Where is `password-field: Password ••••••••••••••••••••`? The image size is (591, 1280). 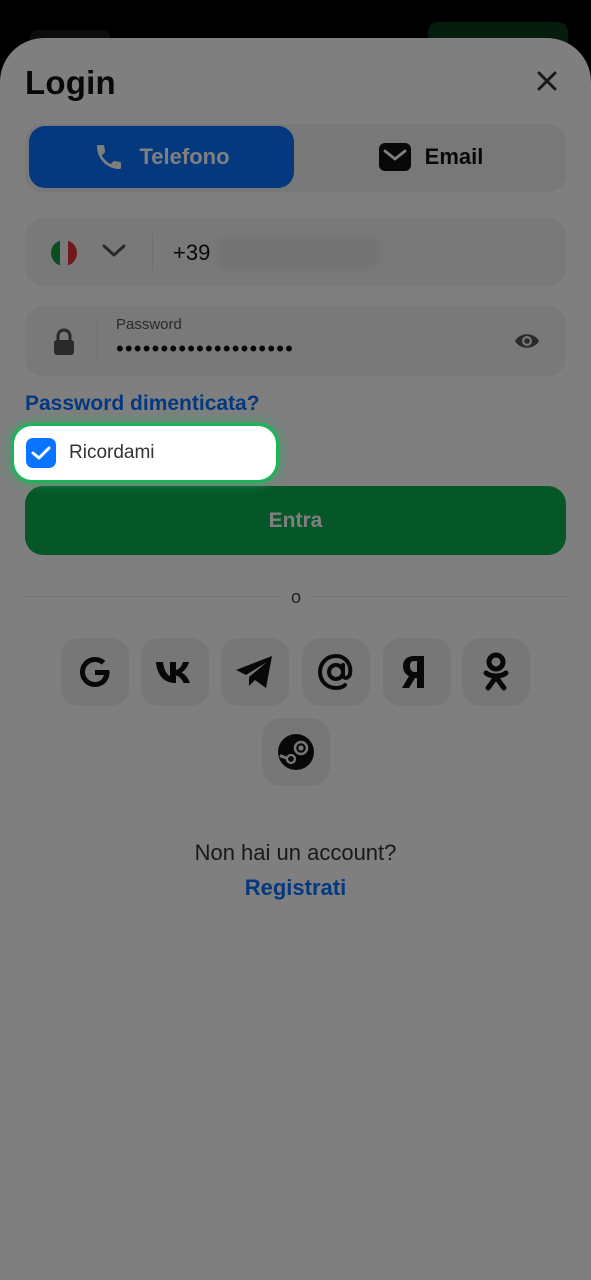 password-field: Password •••••••••••••••••••• is located at coordinates (295, 341).